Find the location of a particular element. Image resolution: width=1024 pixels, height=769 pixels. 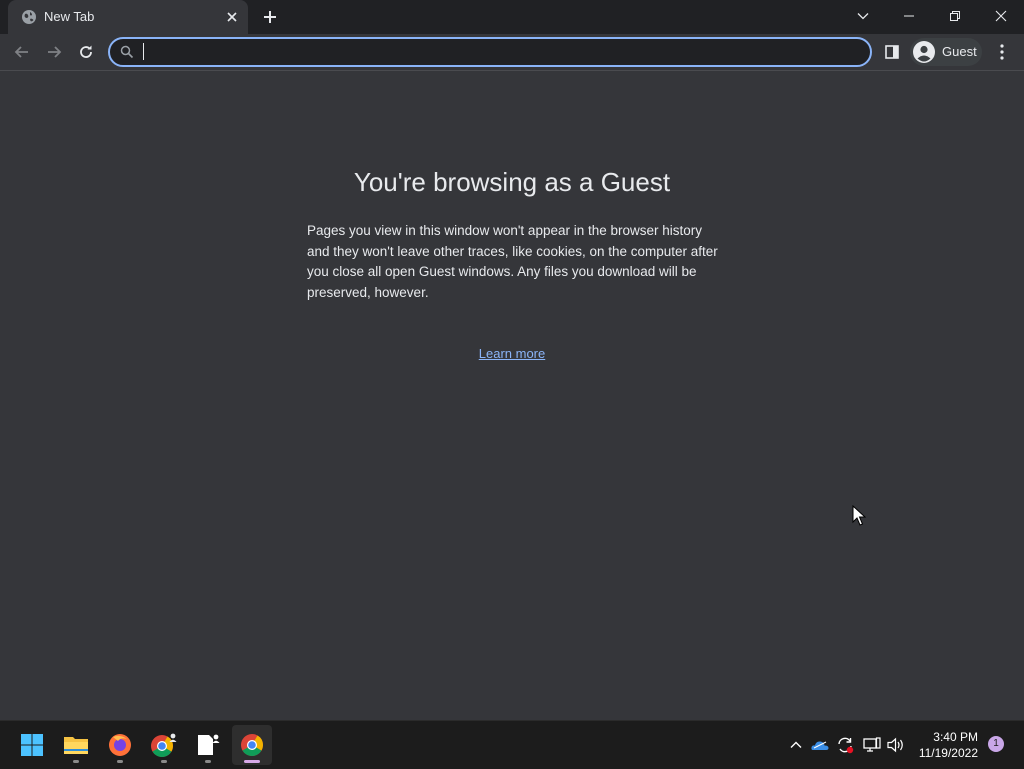

show-hidden-icons-button is located at coordinates (796, 745).